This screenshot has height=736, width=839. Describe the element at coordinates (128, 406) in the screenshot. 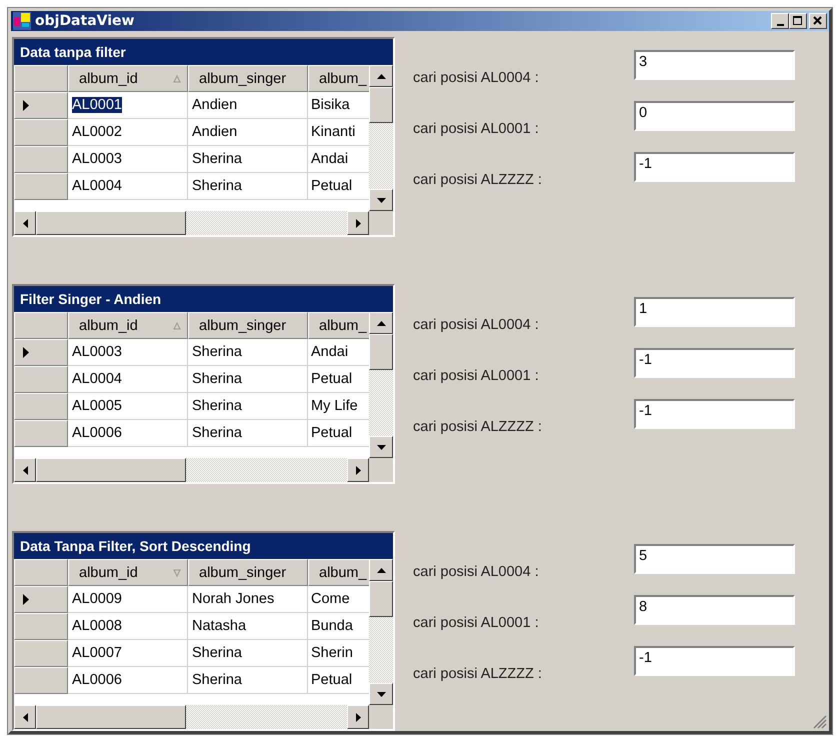

I see `table-cell: AL0005` at that location.